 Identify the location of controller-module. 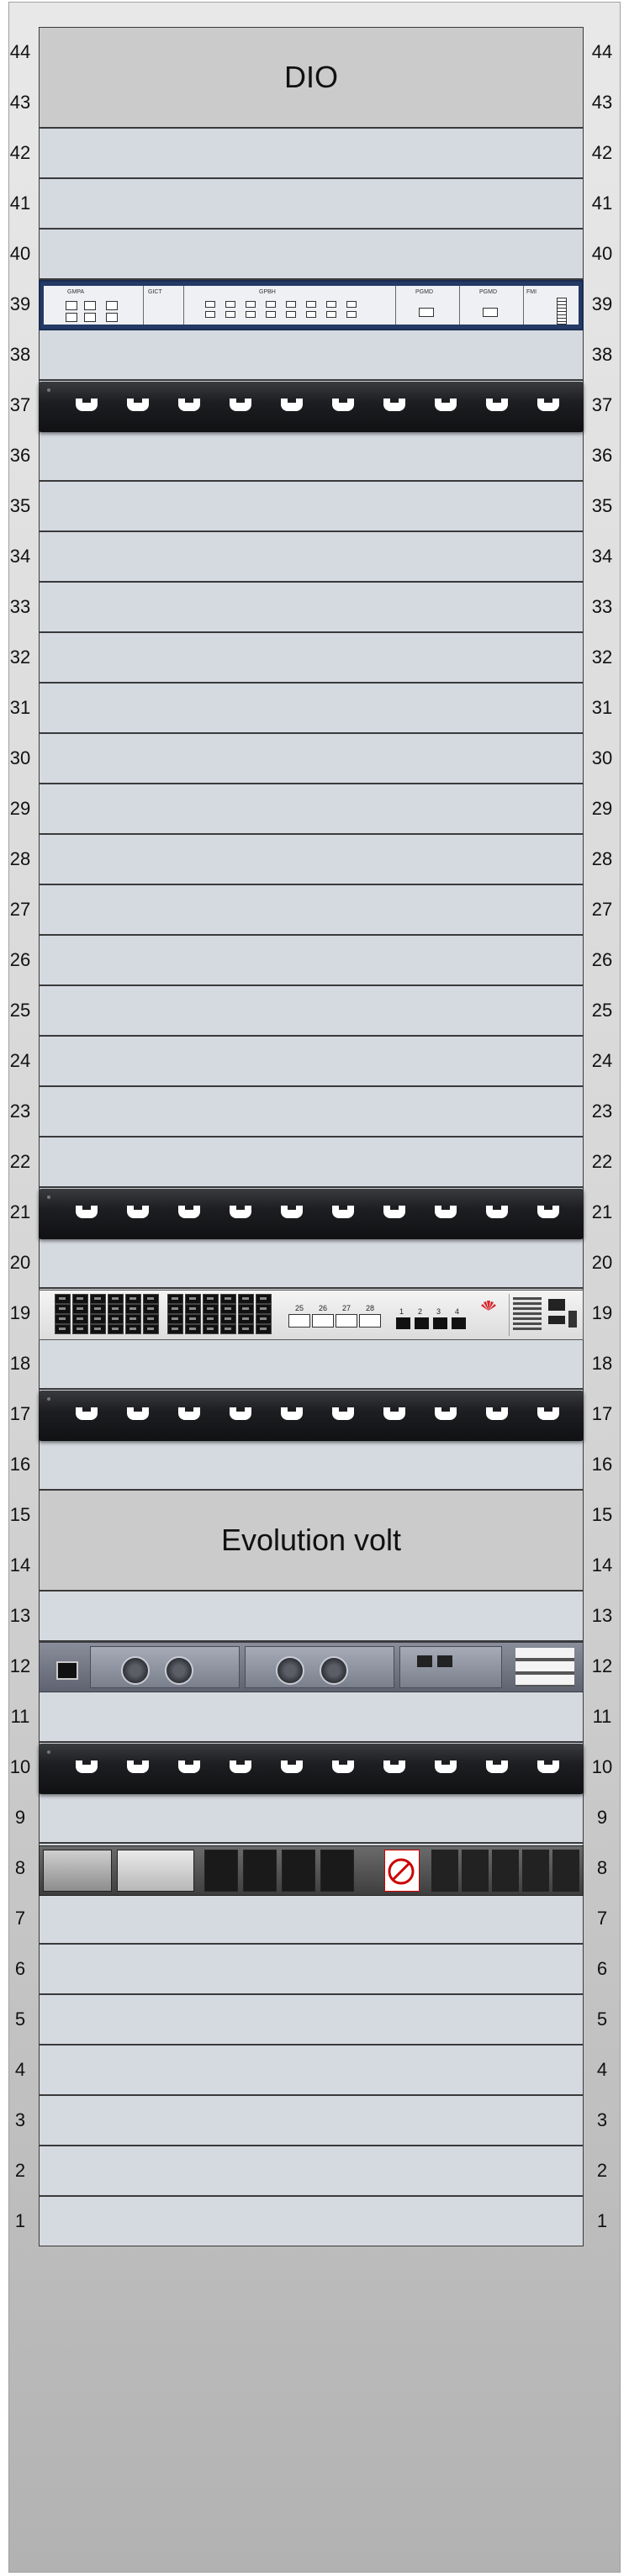
(451, 1667).